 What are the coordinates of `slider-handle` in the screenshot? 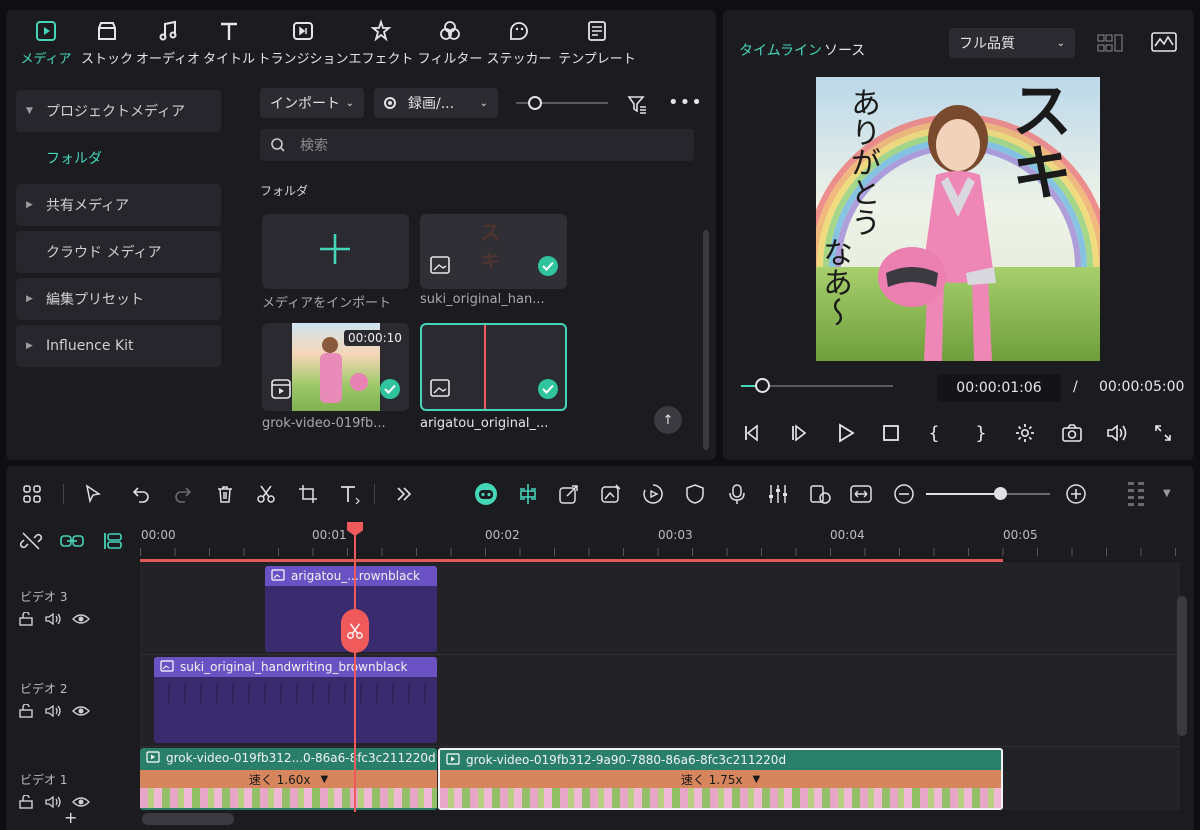 It's located at (535, 103).